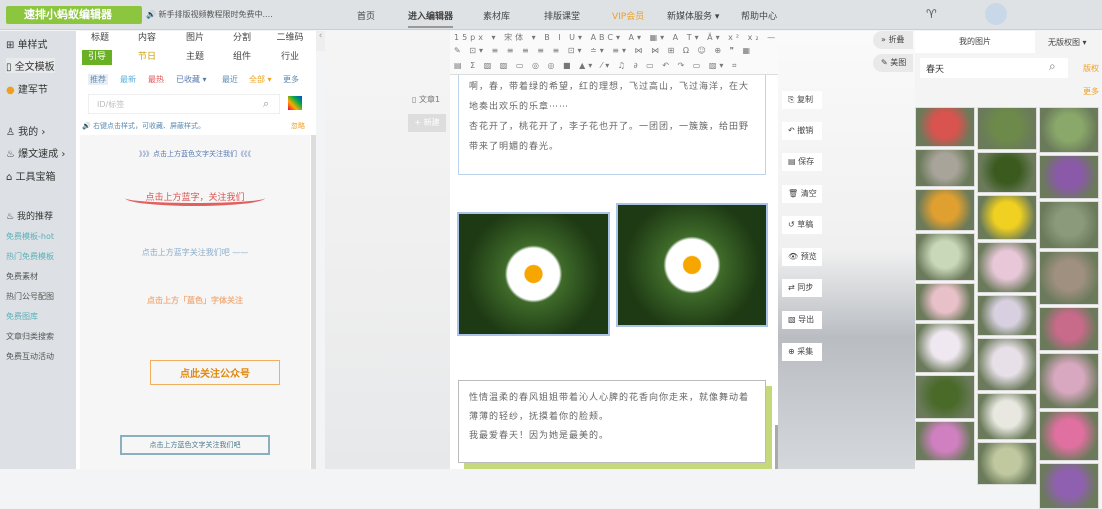  What do you see at coordinates (195, 154) in the screenshot?
I see `style-item: 》》》点击上方蓝色文字关注我们《《《` at bounding box center [195, 154].